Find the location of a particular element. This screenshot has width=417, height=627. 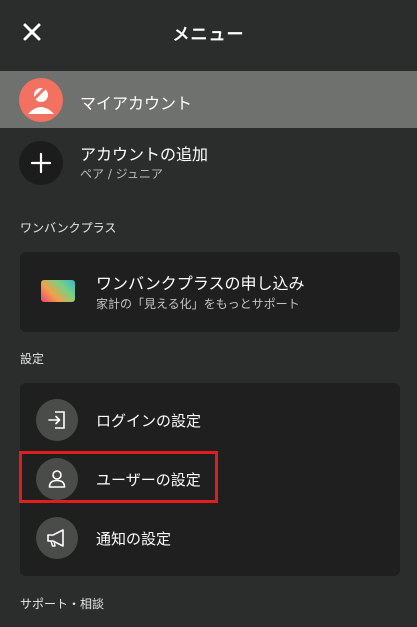

section-label-plus: ワンバンクプラス is located at coordinates (68, 228).